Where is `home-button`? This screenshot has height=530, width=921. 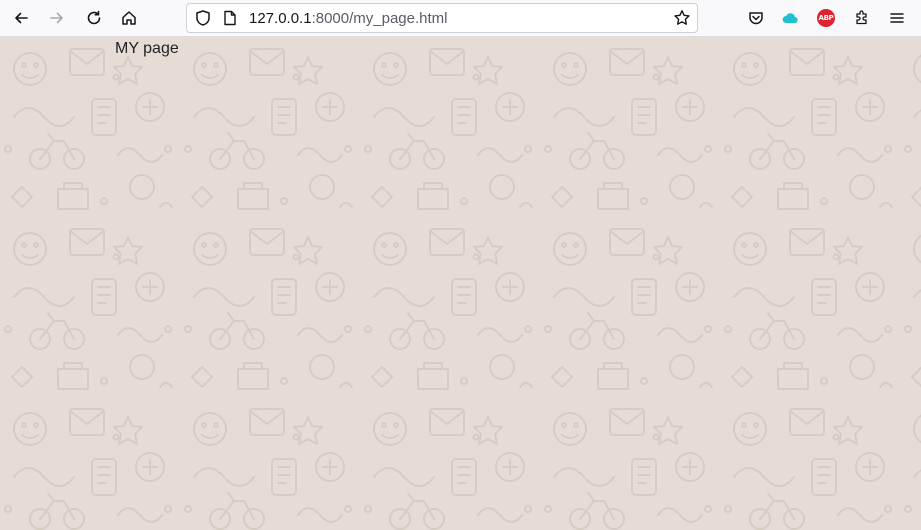 home-button is located at coordinates (129, 18).